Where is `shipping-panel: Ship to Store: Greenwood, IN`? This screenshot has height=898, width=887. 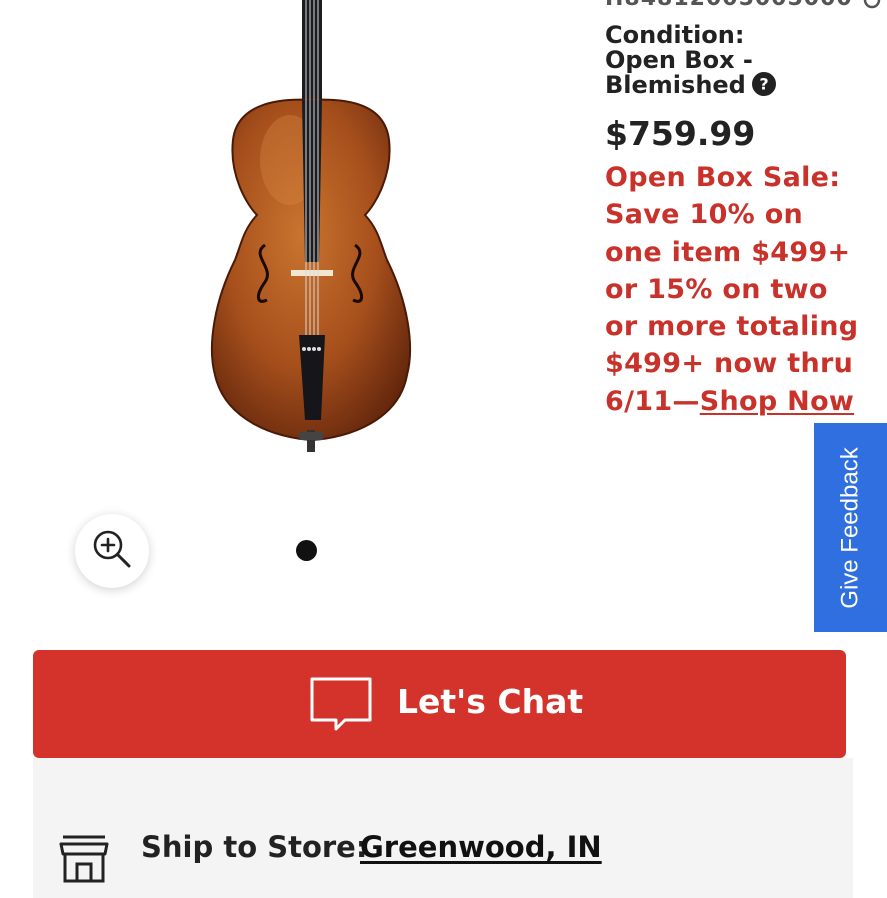
shipping-panel: Ship to Store: Greenwood, IN is located at coordinates (443, 828).